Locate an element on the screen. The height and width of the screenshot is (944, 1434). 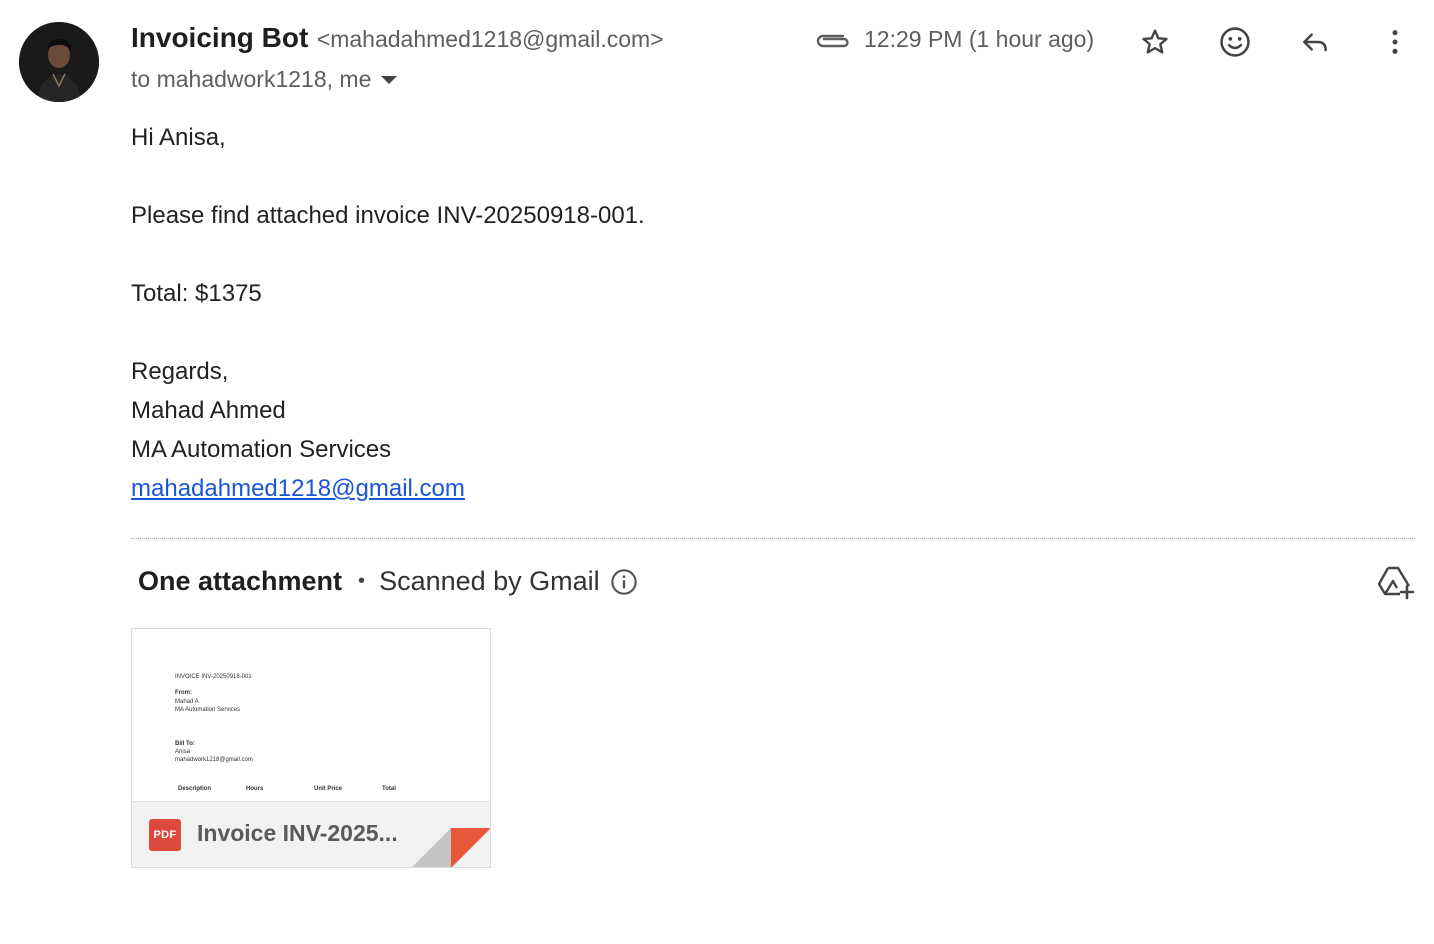
recipients: to mahadwork1218, me is located at coordinates (264, 79).